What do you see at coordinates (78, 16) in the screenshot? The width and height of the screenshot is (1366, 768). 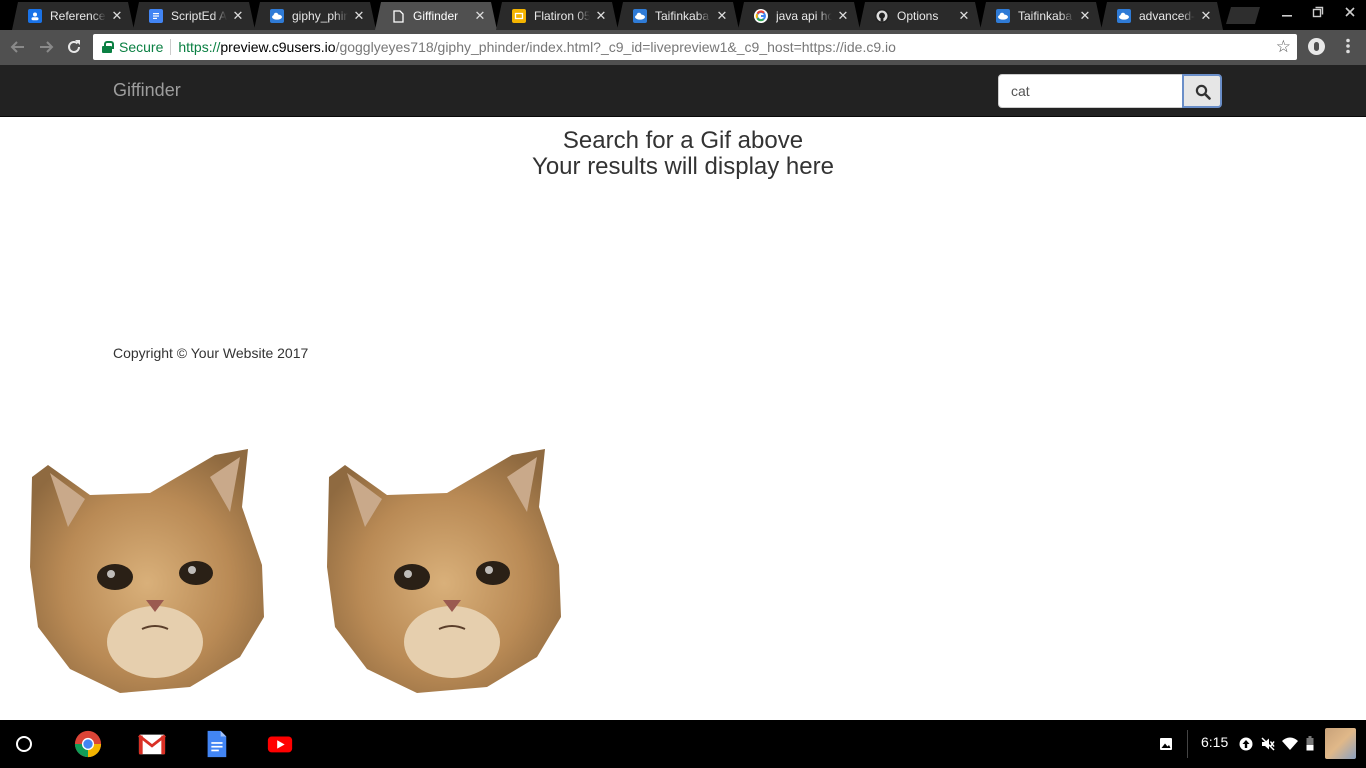 I see `tab-title: Reference T` at bounding box center [78, 16].